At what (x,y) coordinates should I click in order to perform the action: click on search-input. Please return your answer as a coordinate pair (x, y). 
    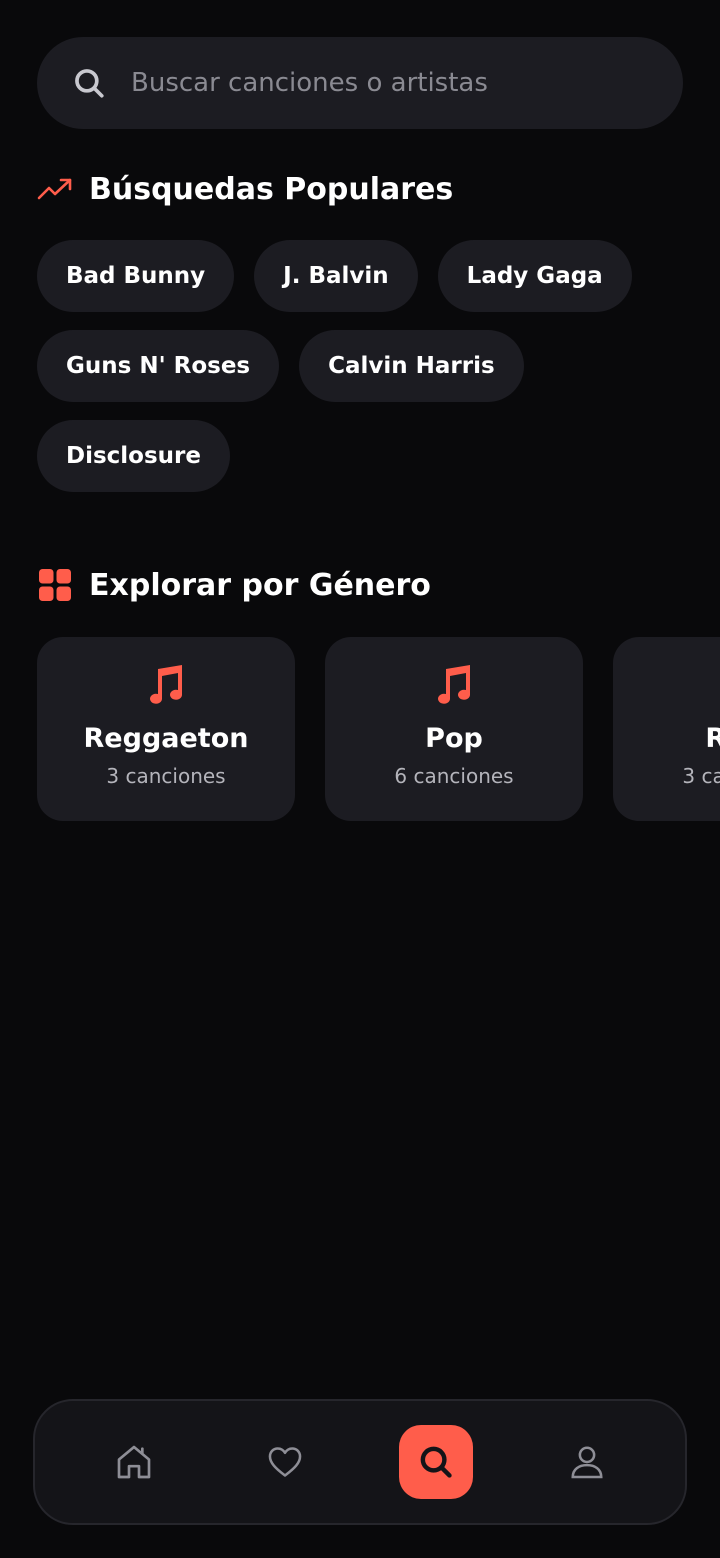
    Looking at the image, I should click on (407, 83).